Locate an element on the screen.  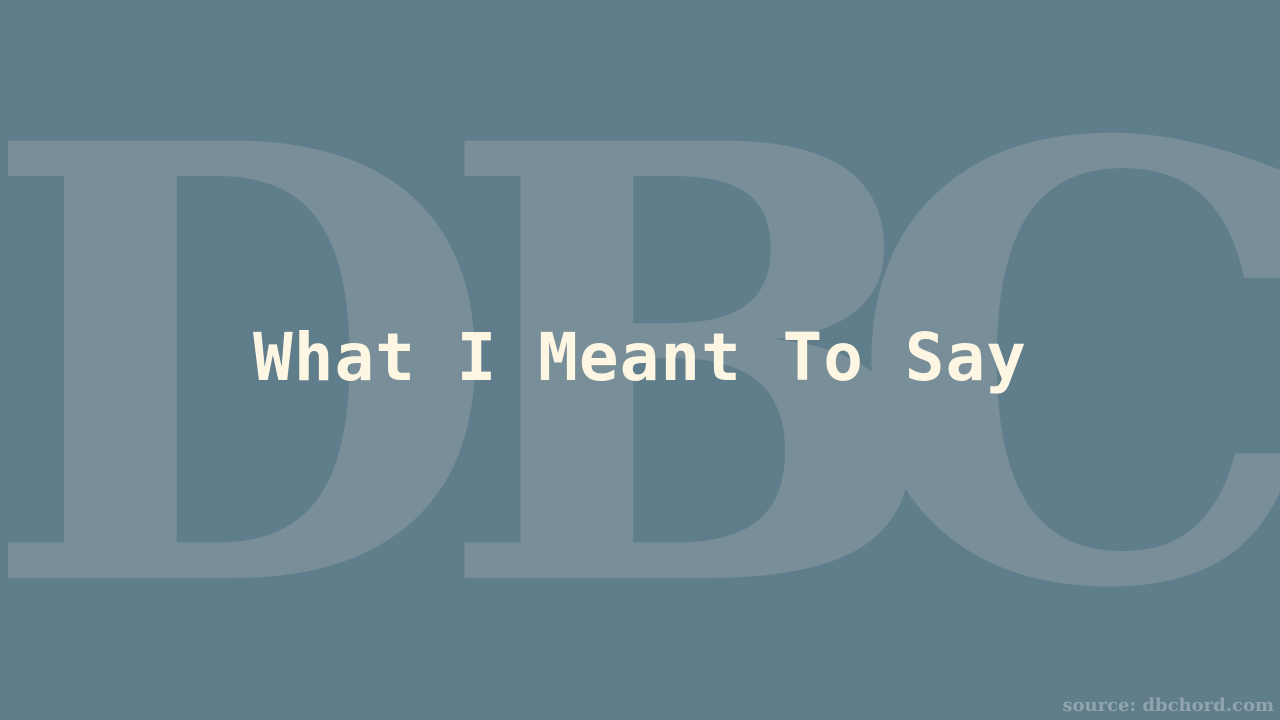
page-title: What I Meant To Say is located at coordinates (640, 357).